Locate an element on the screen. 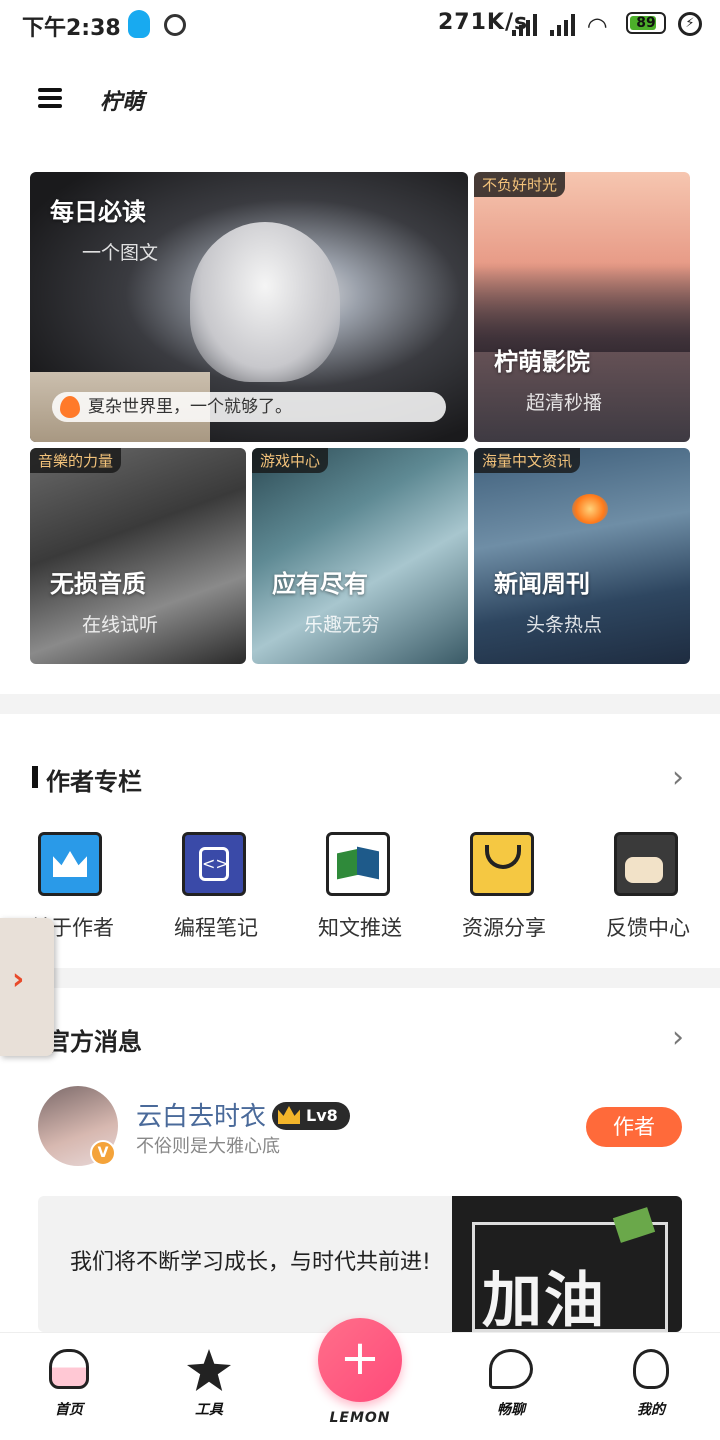  card-subtitle: 头条热点 is located at coordinates (564, 625).